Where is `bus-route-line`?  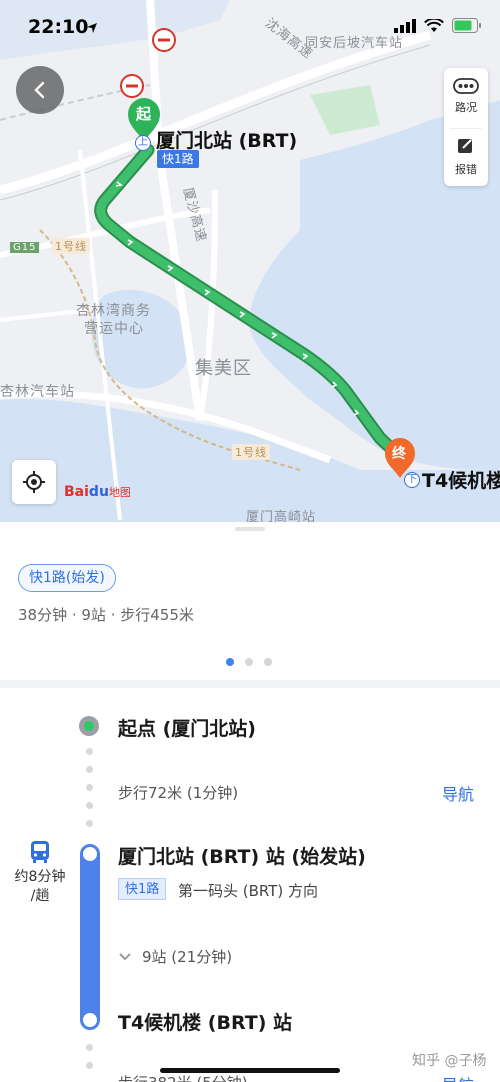 bus-route-line is located at coordinates (90, 937).